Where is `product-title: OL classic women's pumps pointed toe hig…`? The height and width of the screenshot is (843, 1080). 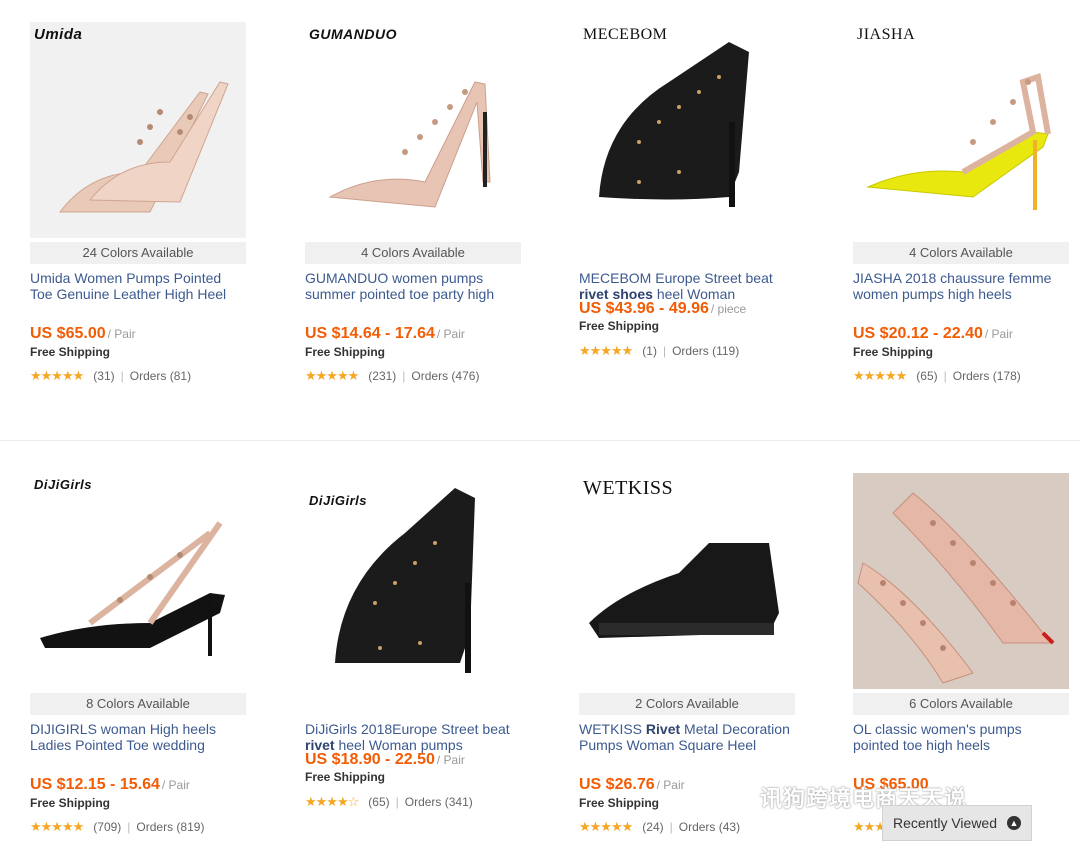
product-title: OL classic women's pumps pointed toe hig… is located at coordinates (961, 737).